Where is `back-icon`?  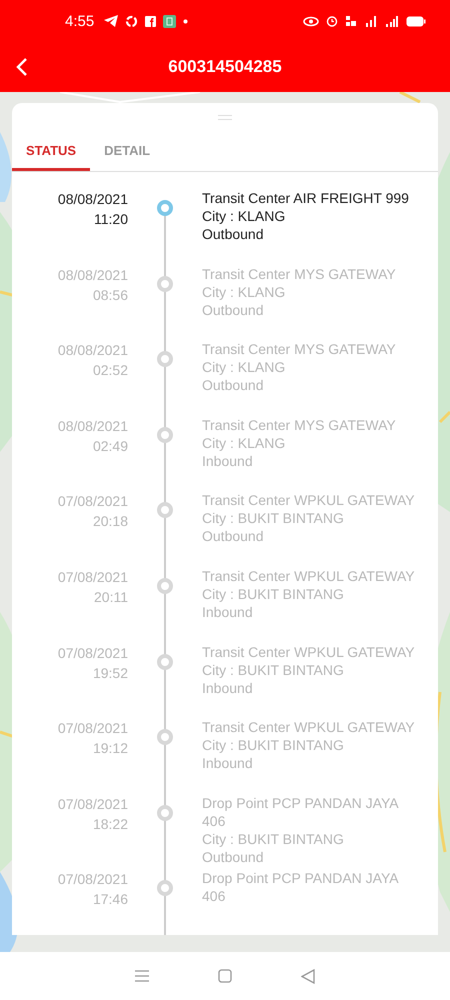 back-icon is located at coordinates (22, 67).